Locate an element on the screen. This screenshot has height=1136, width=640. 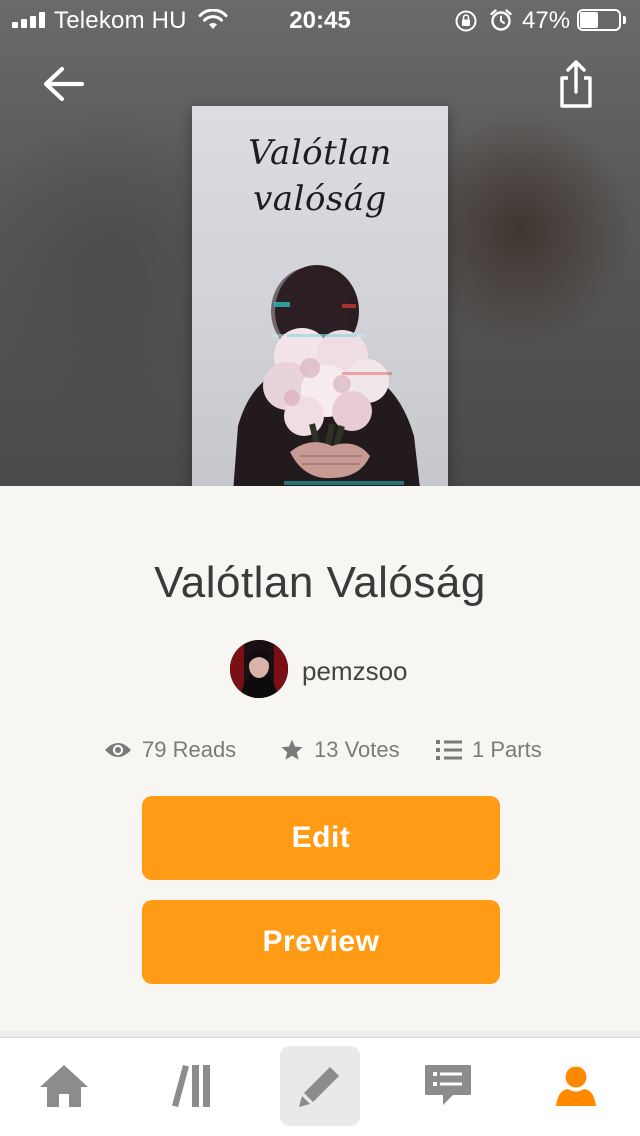
pencil-icon is located at coordinates (319, 1087).